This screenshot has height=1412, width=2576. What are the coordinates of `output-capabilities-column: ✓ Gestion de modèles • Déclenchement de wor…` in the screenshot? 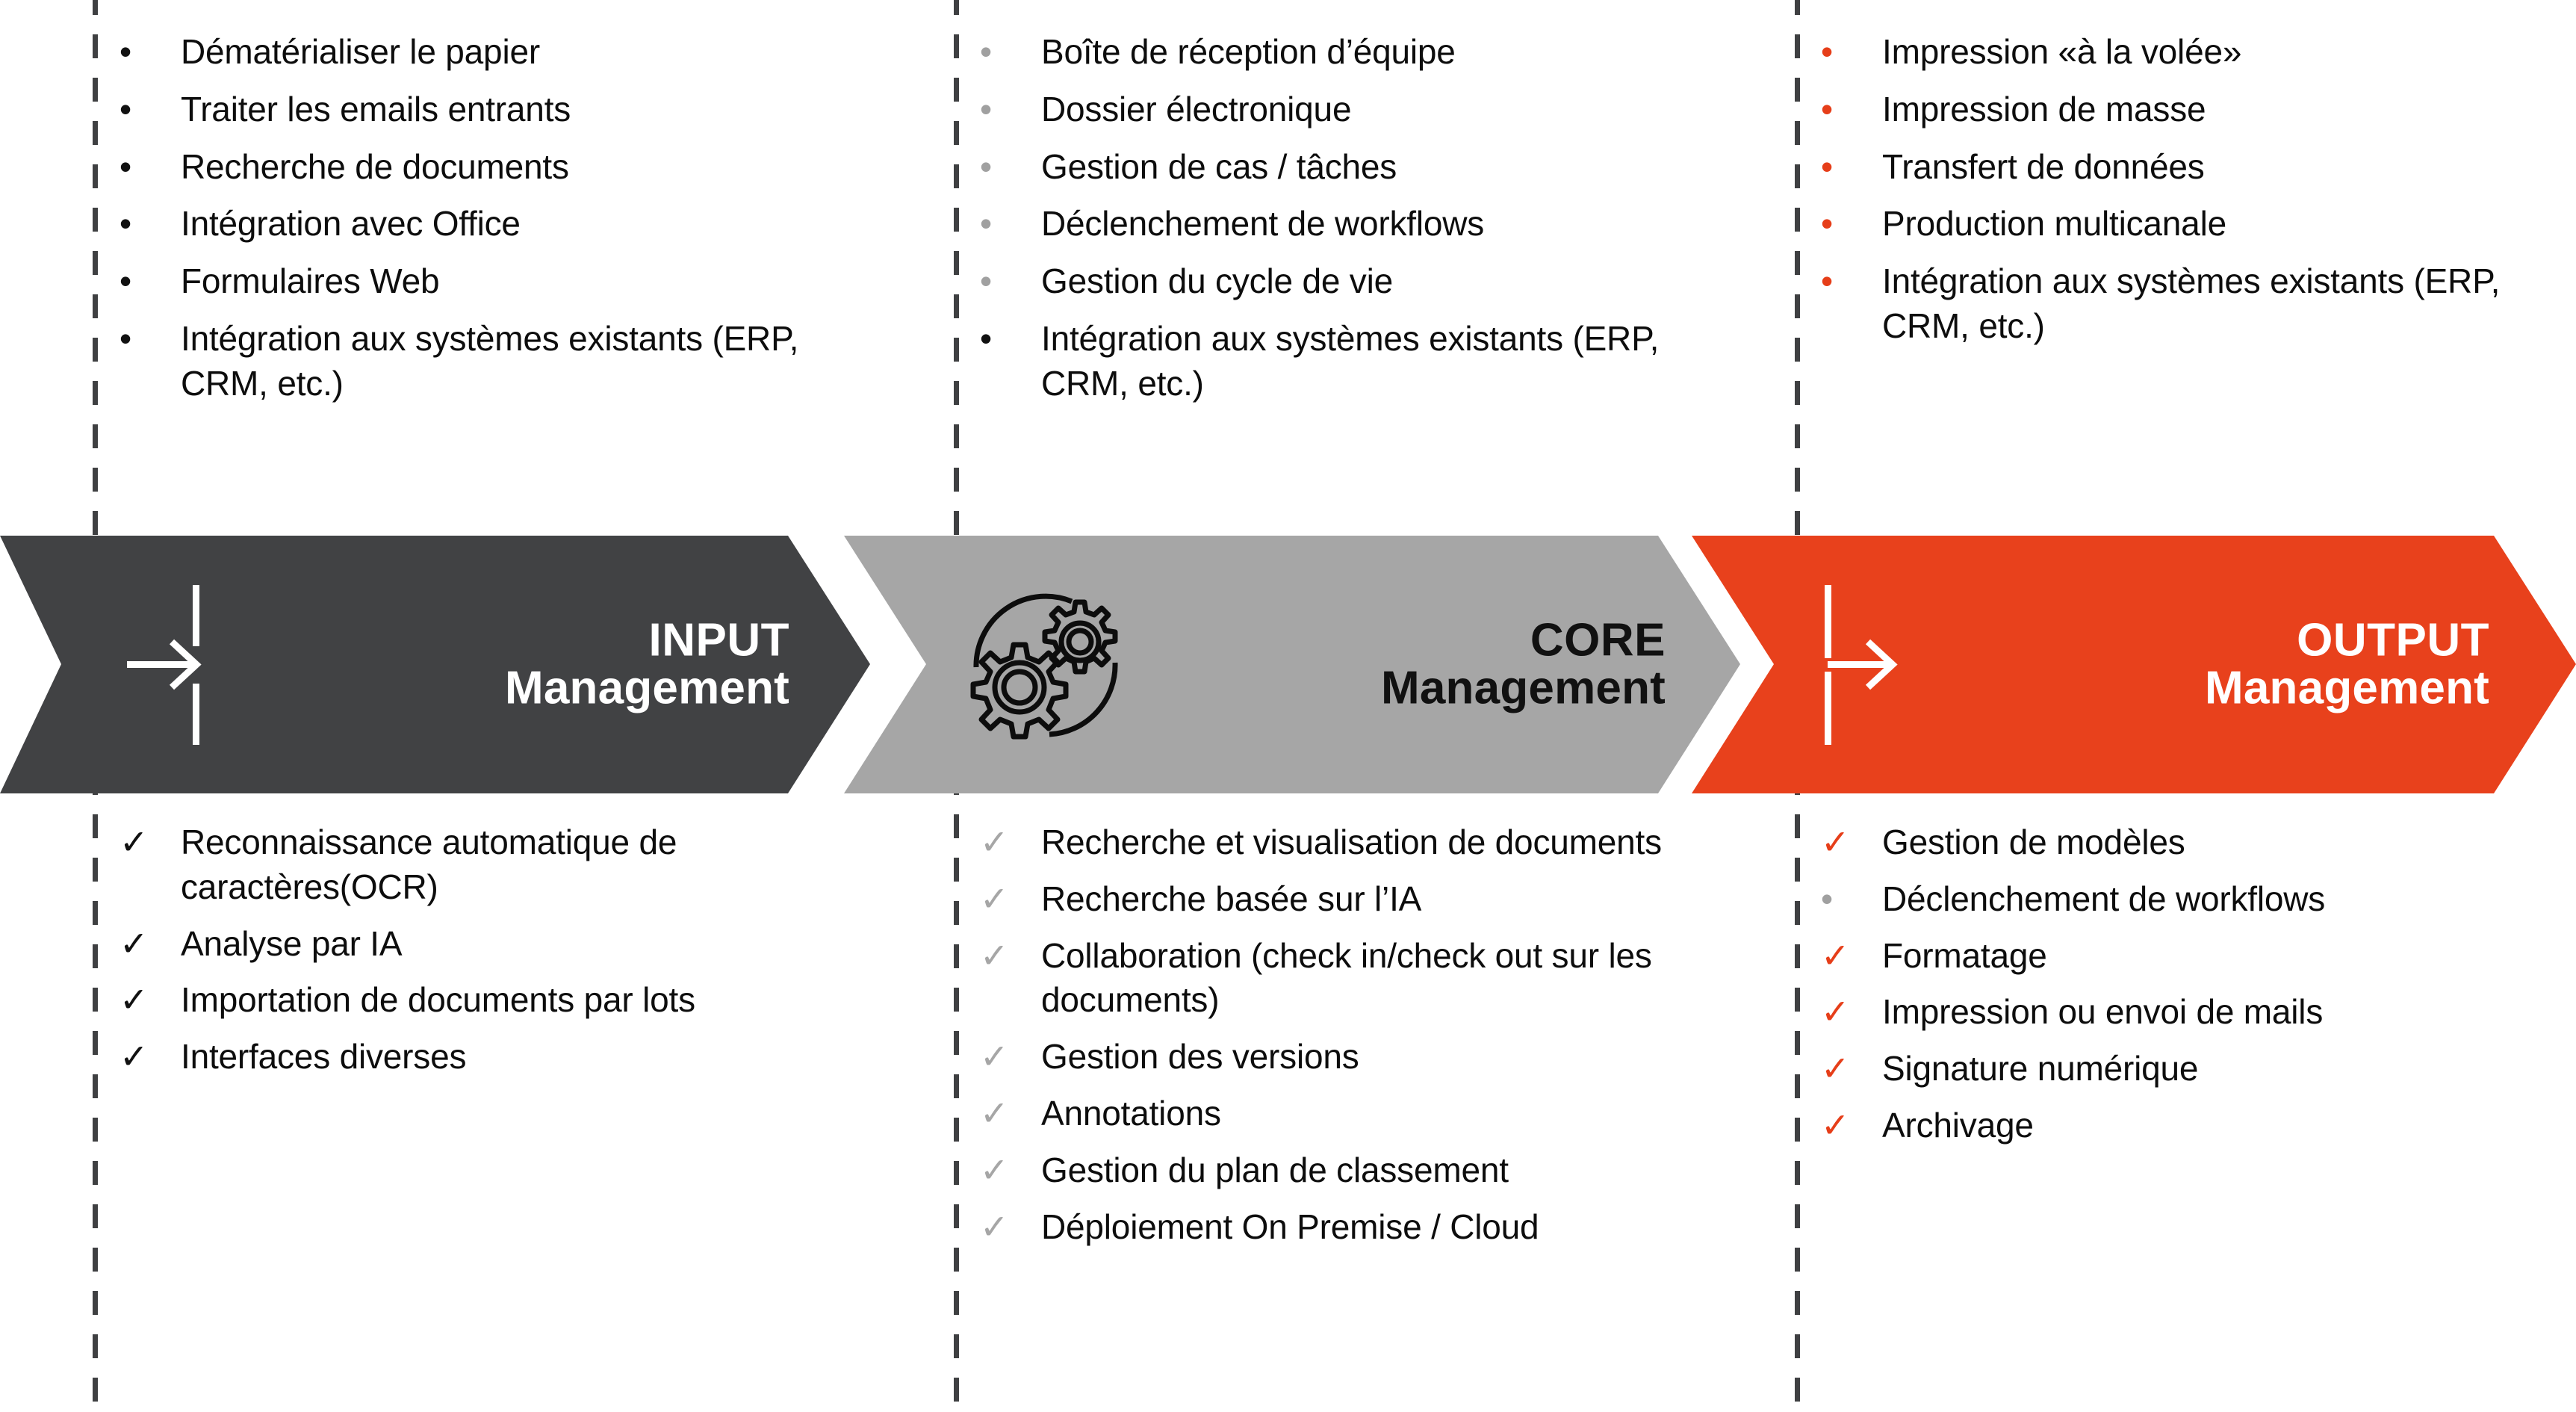 It's located at (2198, 990).